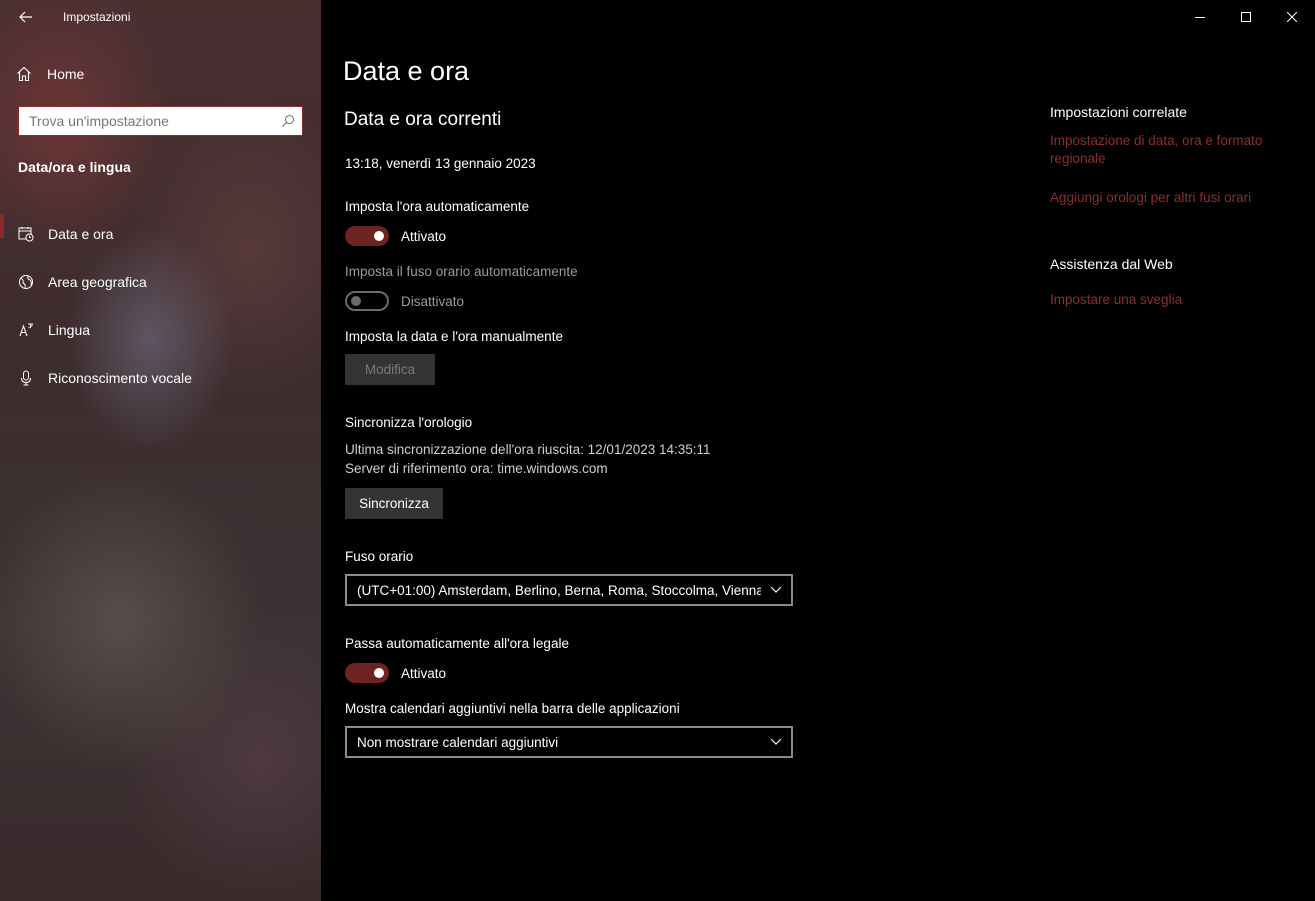  Describe the element at coordinates (424, 236) in the screenshot. I see `auto-time-state: Attivato` at that location.